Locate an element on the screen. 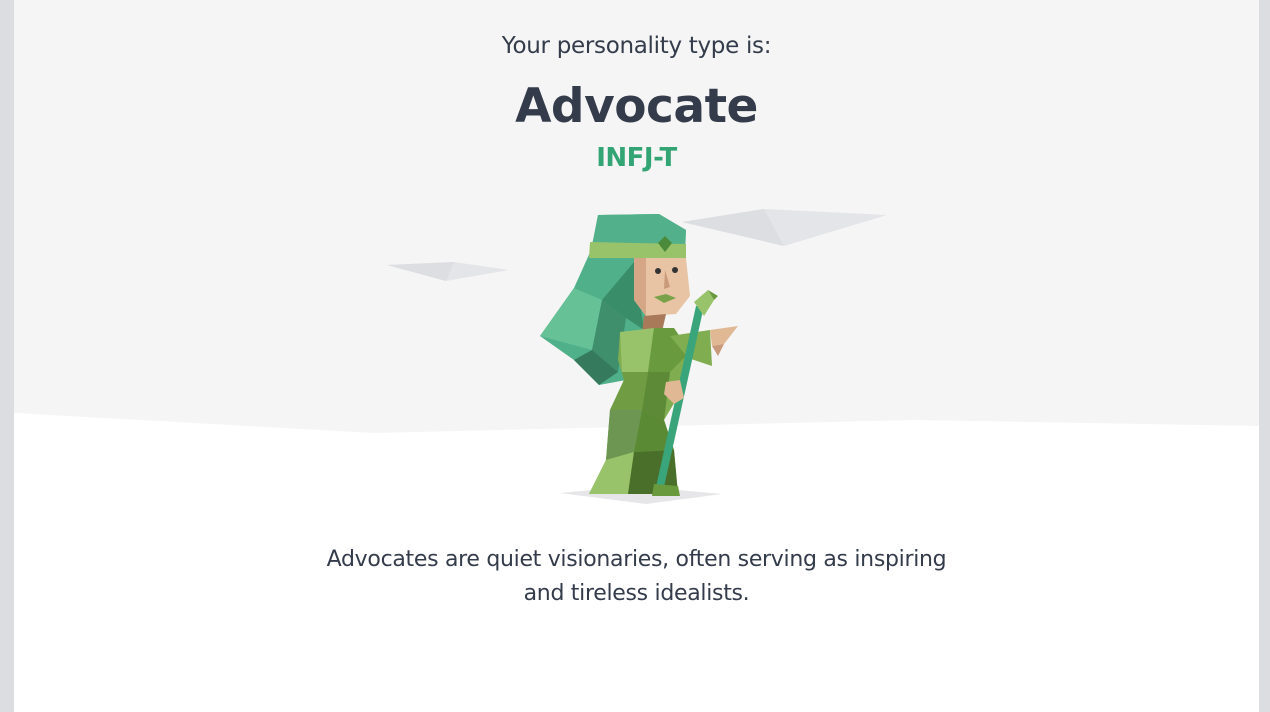 Image resolution: width=1270 pixels, height=712 pixels. advocate-character-icon is located at coordinates (639, 359).